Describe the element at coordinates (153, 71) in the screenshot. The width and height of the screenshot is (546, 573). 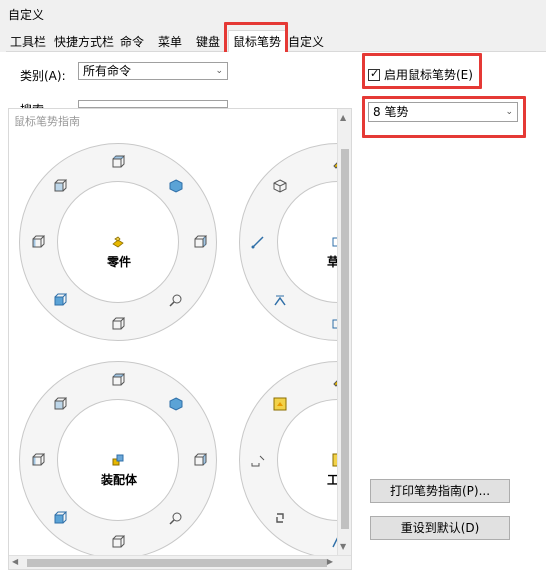
I see `category-select: 所有命令 ⌄` at that location.